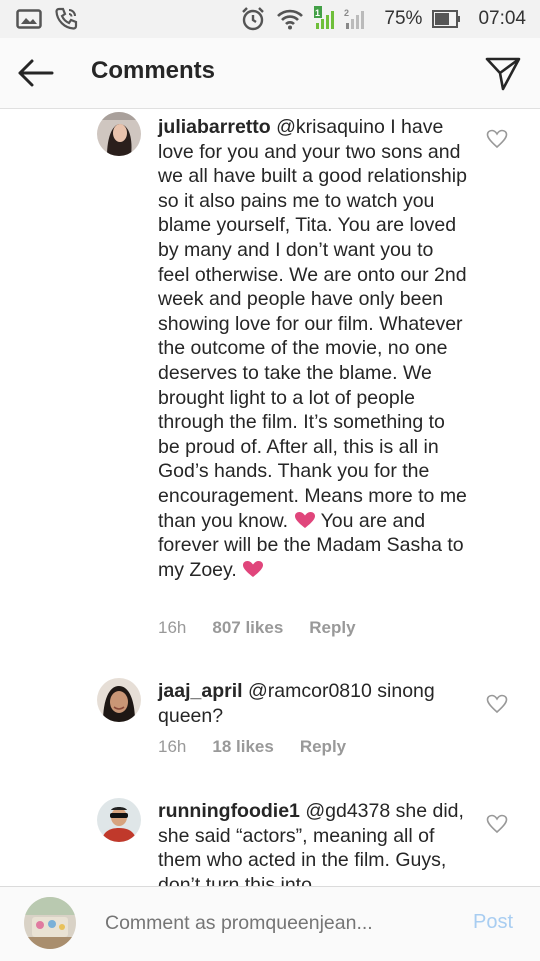 The image size is (540, 961). What do you see at coordinates (253, 19) in the screenshot?
I see `alarm-icon` at bounding box center [253, 19].